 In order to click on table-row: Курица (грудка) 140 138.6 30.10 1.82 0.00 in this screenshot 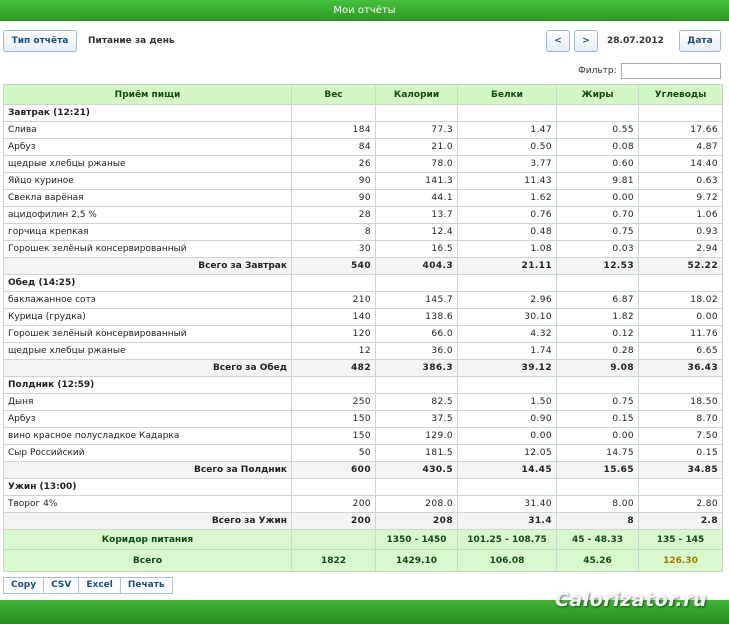, I will do `click(363, 317)`.